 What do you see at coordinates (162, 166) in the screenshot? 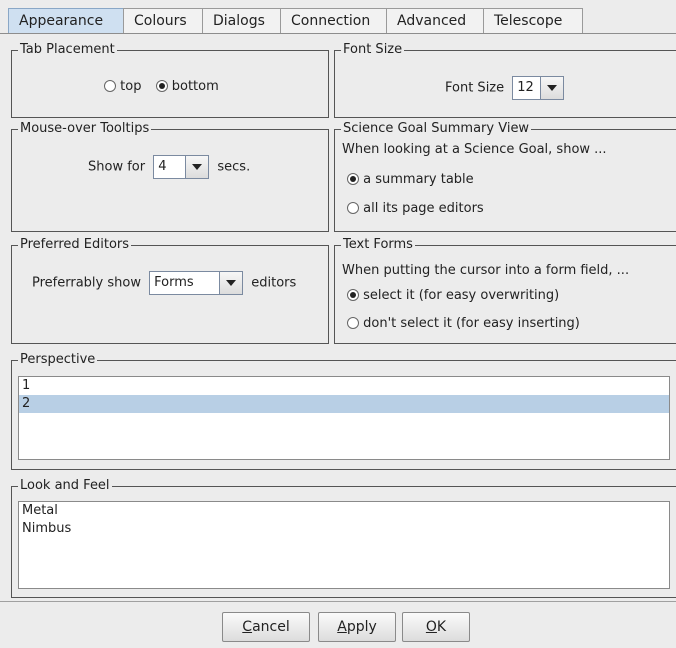
I see `combo-value: 4` at bounding box center [162, 166].